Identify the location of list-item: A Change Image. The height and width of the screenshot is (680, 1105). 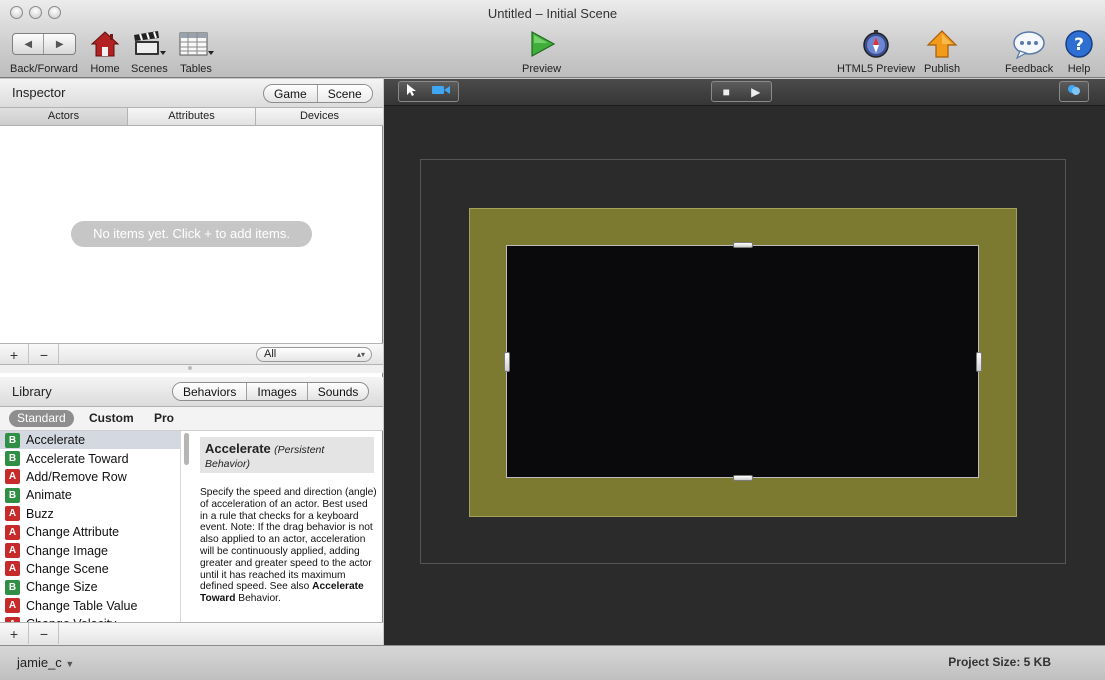
(90, 550).